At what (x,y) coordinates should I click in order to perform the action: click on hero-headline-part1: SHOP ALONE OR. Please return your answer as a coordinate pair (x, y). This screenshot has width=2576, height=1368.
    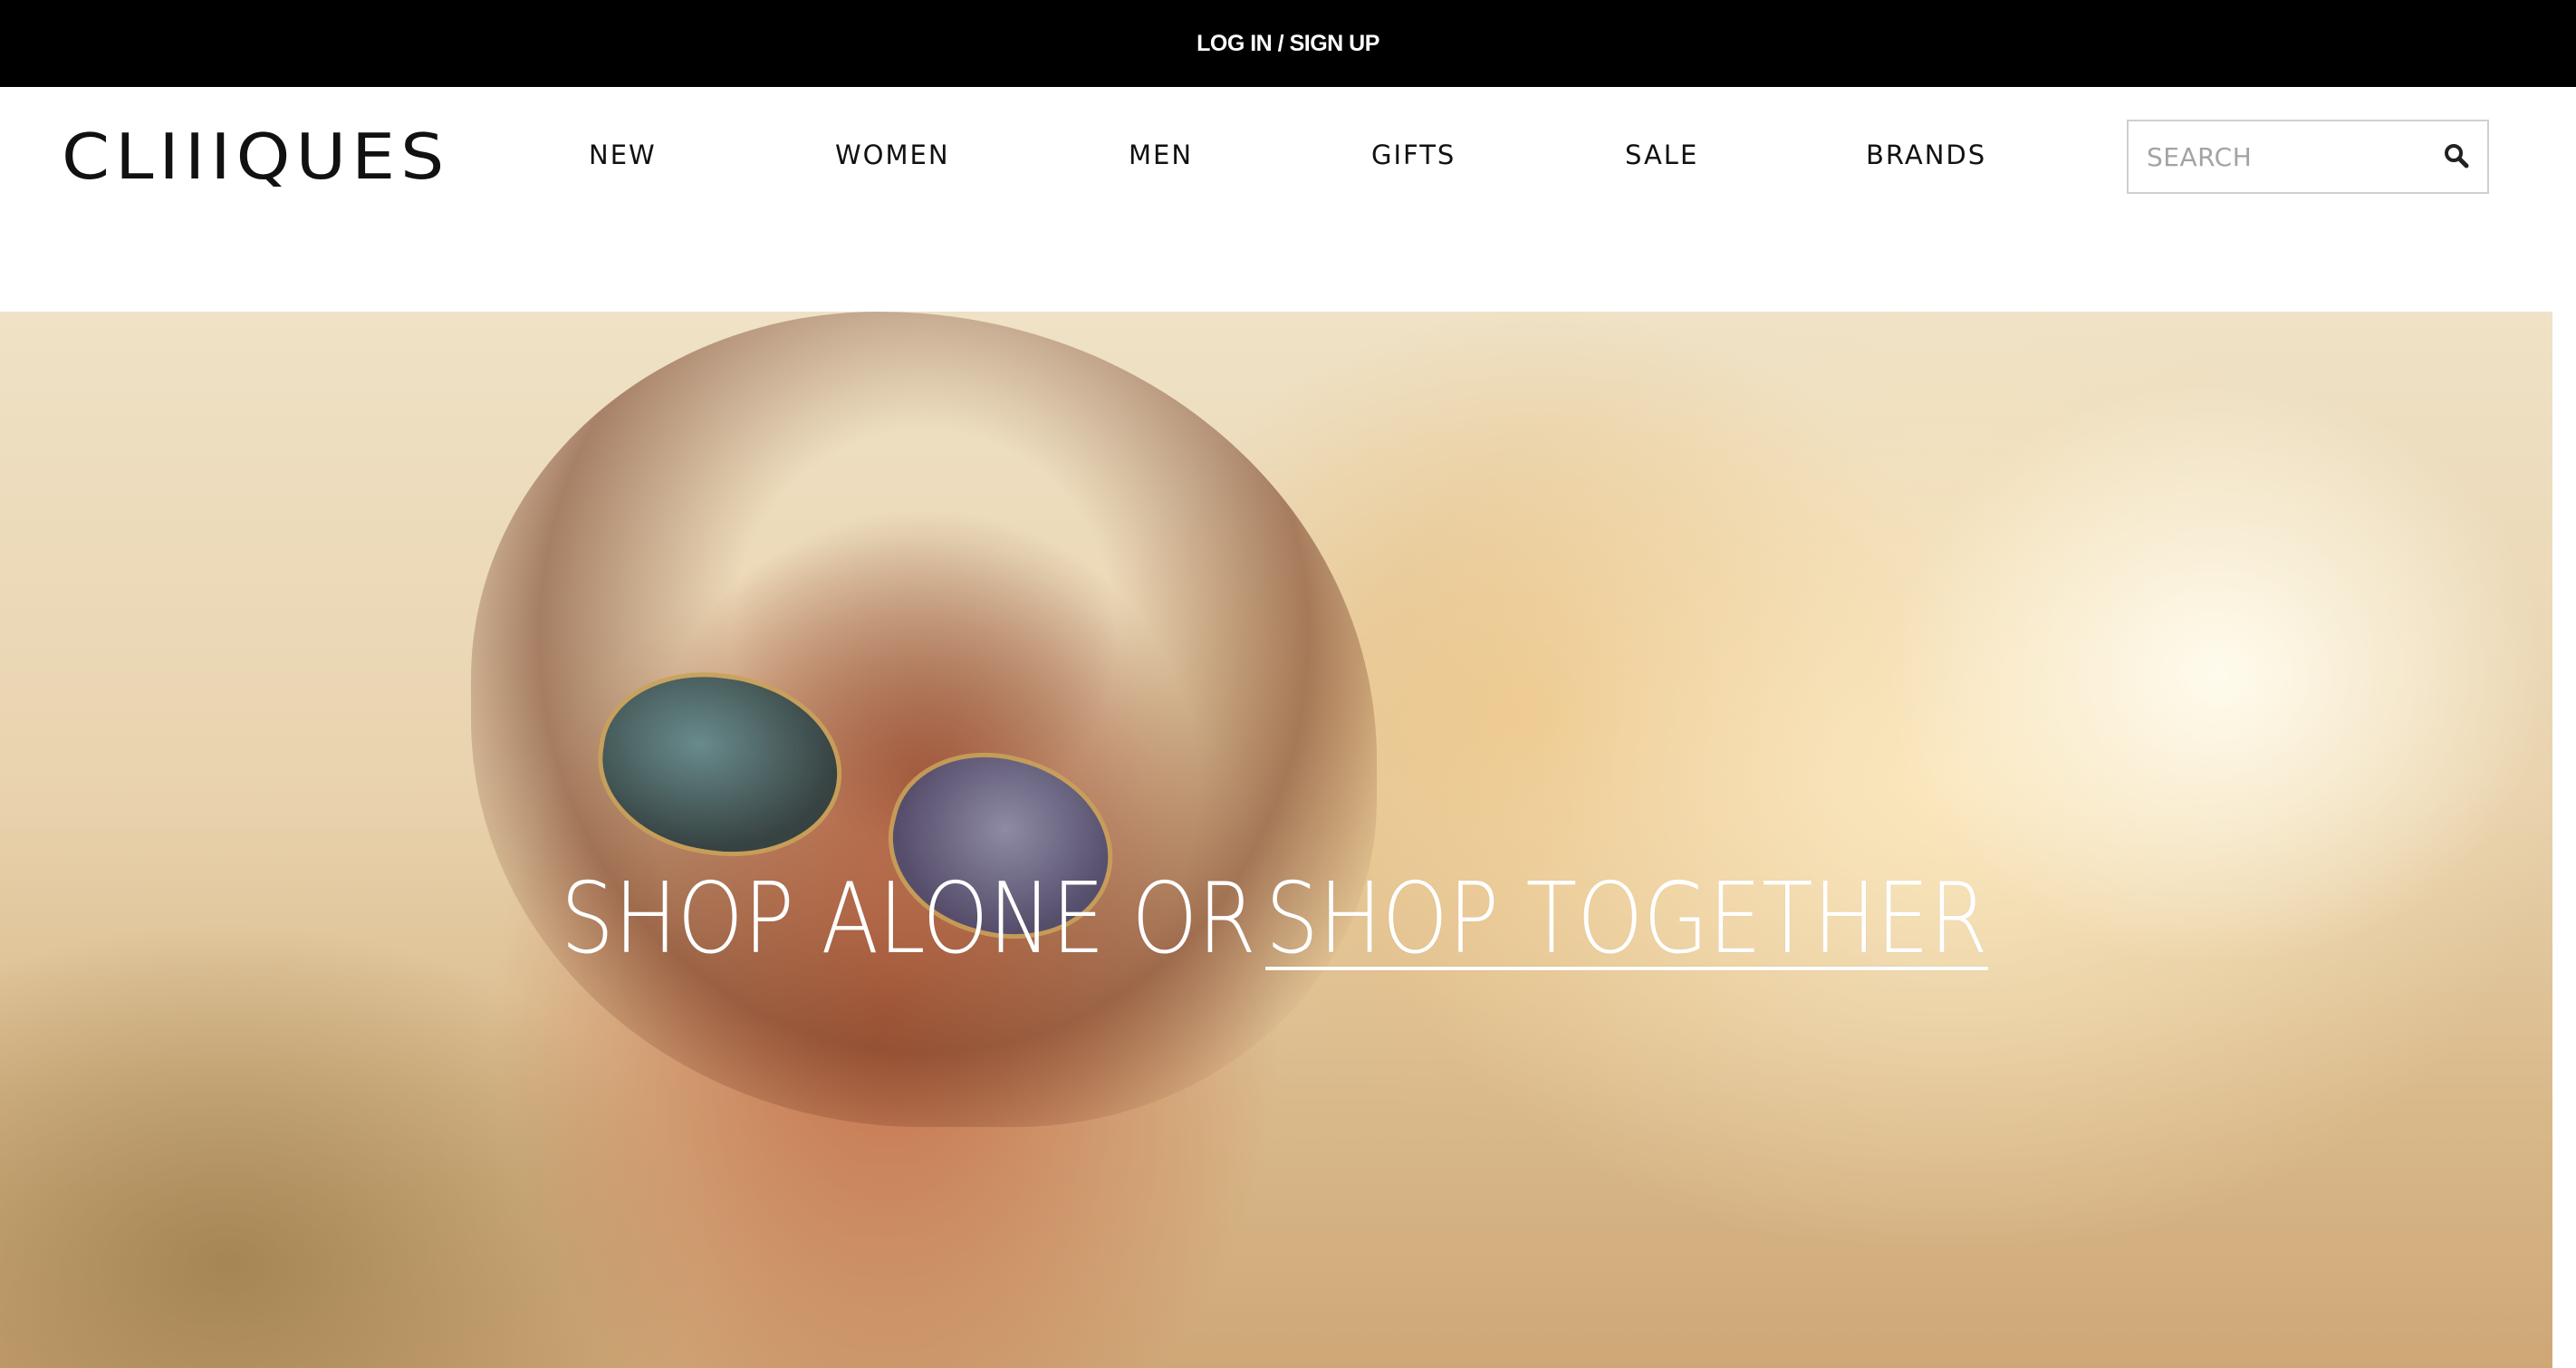
    Looking at the image, I should click on (908, 919).